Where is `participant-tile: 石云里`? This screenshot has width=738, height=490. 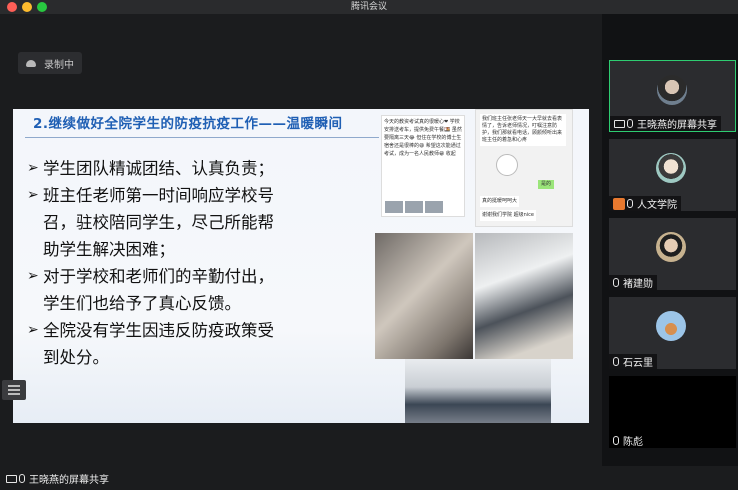 participant-tile: 石云里 is located at coordinates (672, 333).